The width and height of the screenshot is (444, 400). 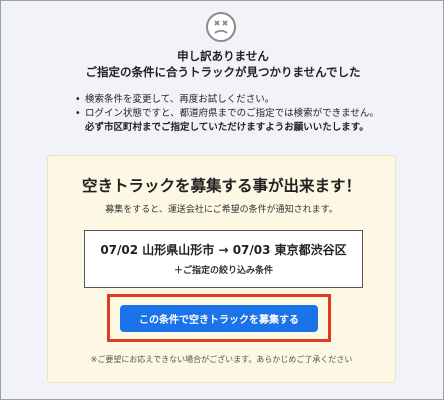 I want to click on route-summary-box: 07/02 山形県山形市 → 07/03 東京都渋谷区 ＋ご指定の絞り込み条件, so click(x=223, y=259).